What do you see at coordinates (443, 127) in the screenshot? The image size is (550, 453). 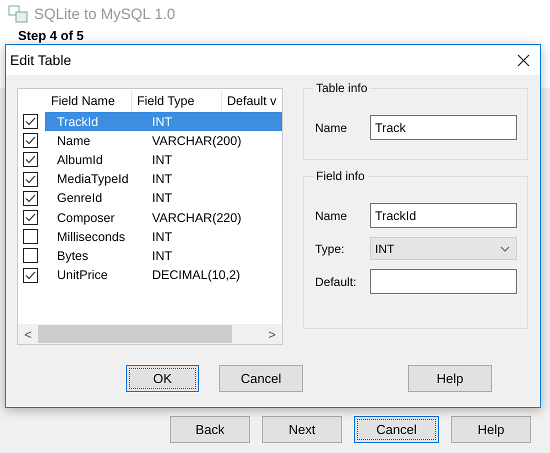 I see `input-field: Track` at bounding box center [443, 127].